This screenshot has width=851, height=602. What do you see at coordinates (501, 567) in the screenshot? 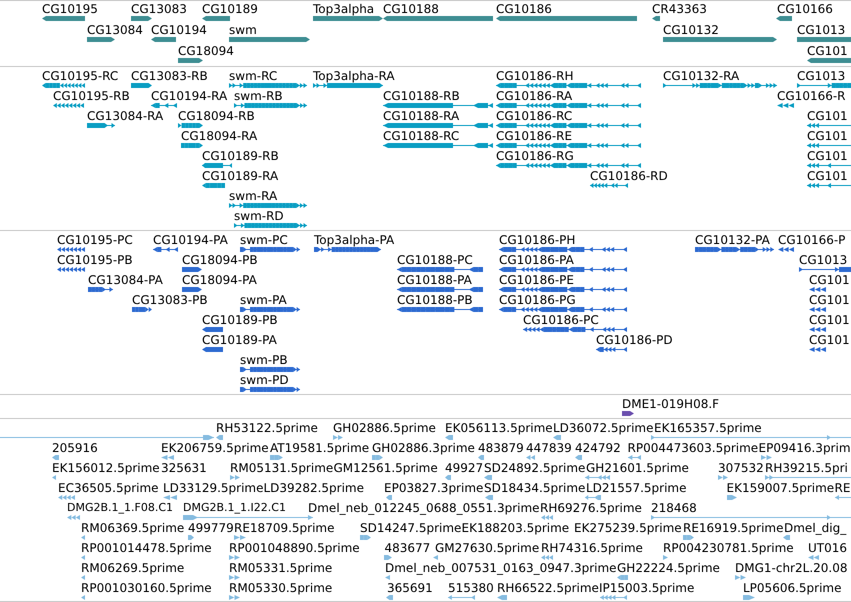
I see `feature-label: Dmel_neb_007531_0163_0947.3prime` at bounding box center [501, 567].